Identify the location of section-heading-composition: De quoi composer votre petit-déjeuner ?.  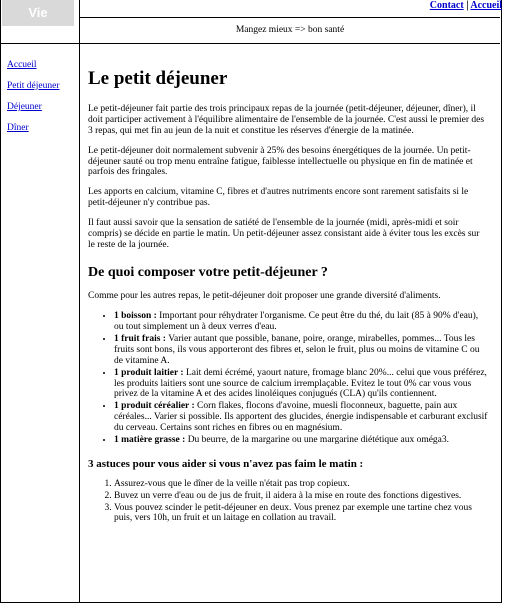
(208, 272).